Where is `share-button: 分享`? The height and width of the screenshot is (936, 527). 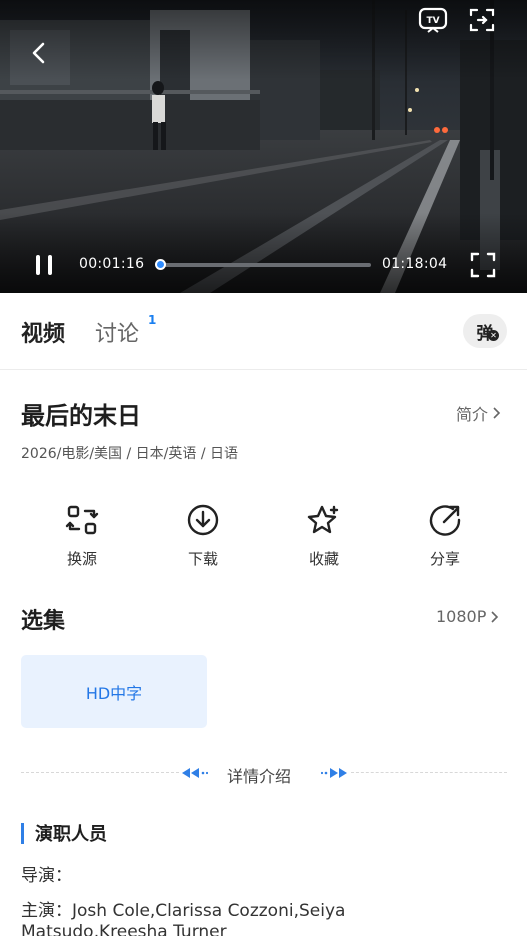 share-button: 分享 is located at coordinates (445, 534).